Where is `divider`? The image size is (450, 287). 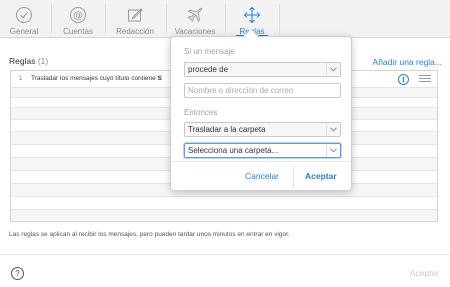
divider is located at coordinates (225, 254).